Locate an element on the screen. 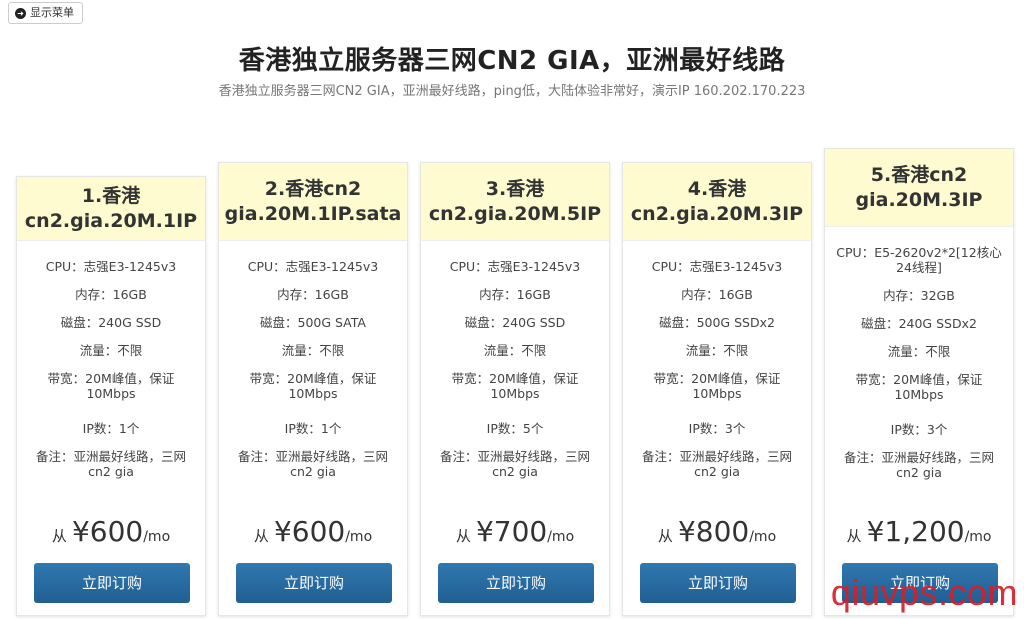 This screenshot has height=619, width=1024. feature-disk: 磁盘：240G SSDx2 is located at coordinates (919, 323).